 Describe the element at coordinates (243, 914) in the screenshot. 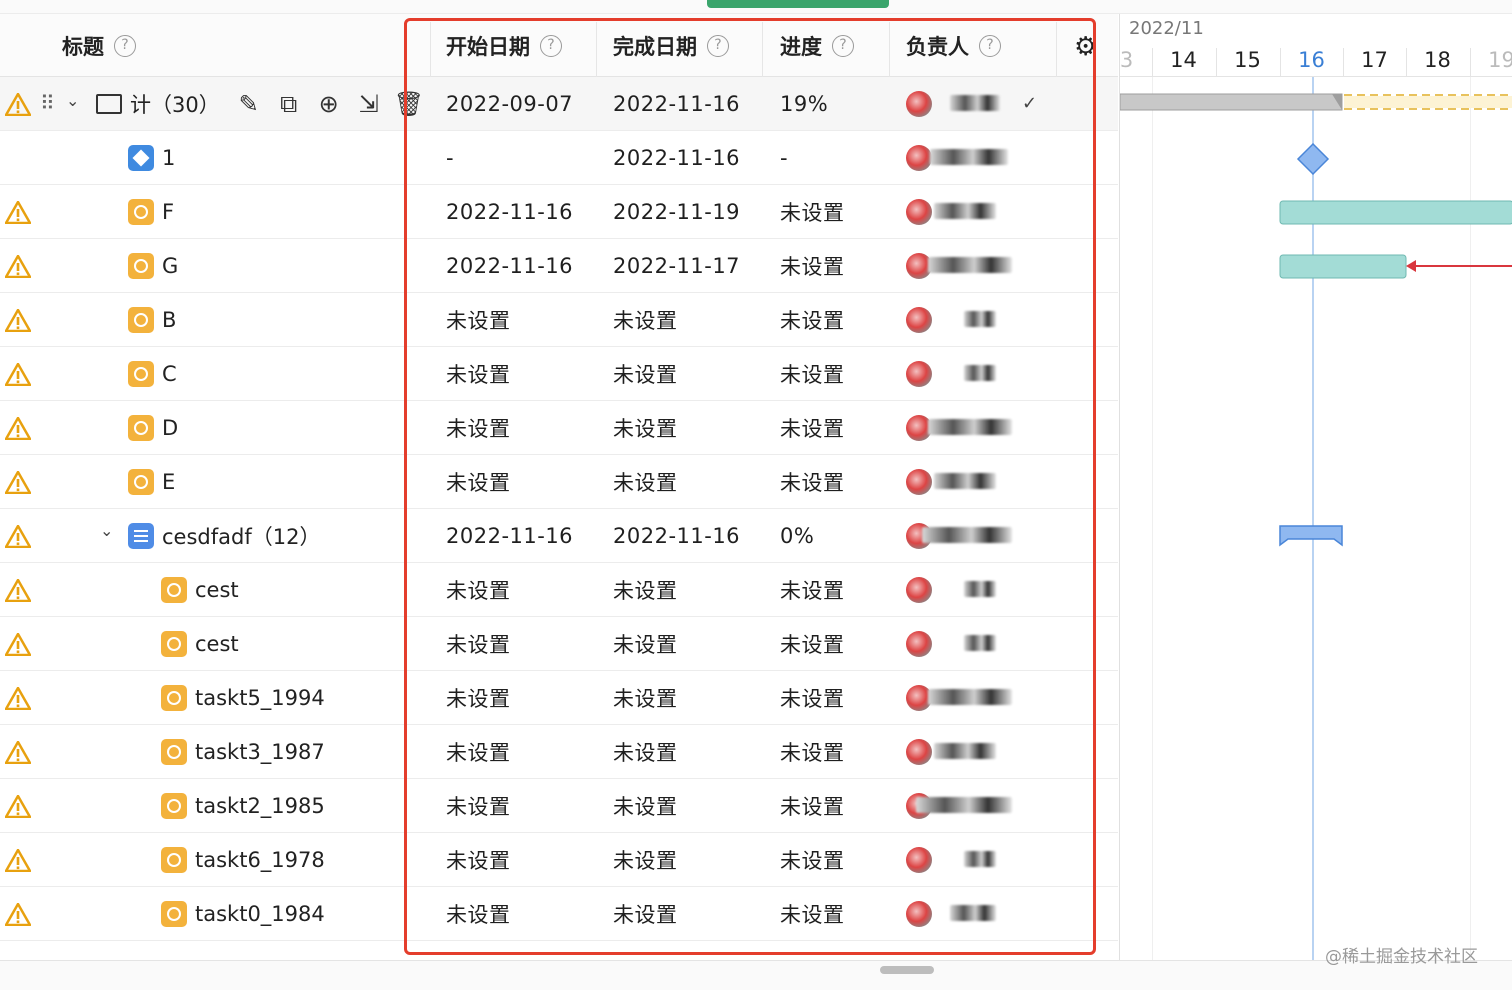

I see `row-title: taskt0_1984` at that location.